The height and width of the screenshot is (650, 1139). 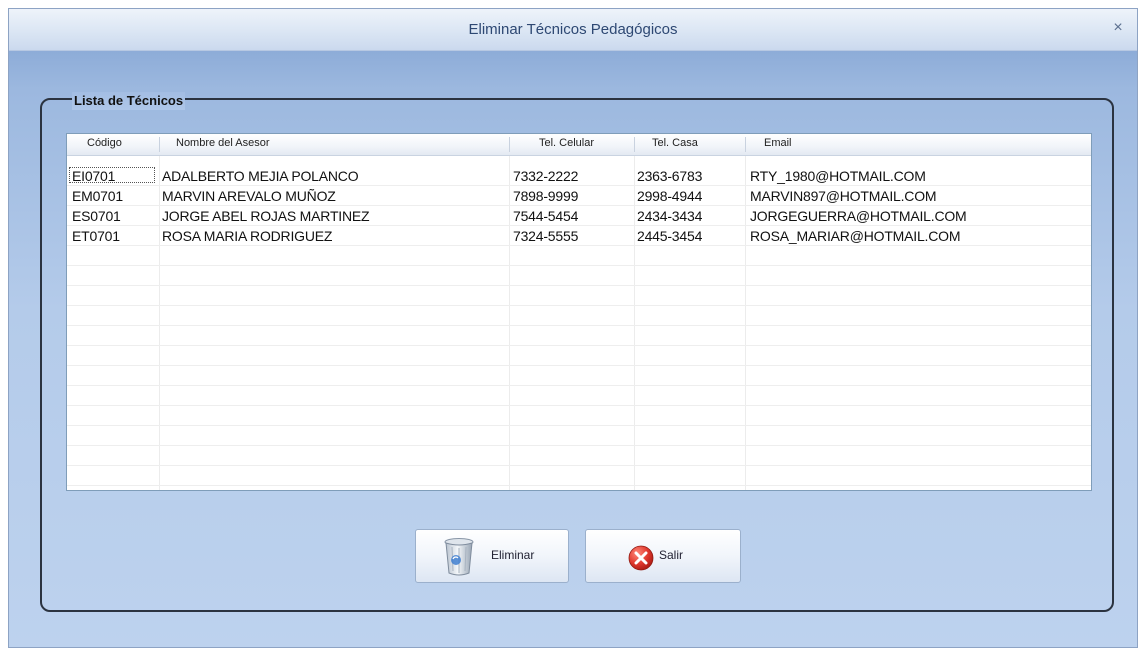 What do you see at coordinates (641, 558) in the screenshot?
I see `red-x-circle-icon` at bounding box center [641, 558].